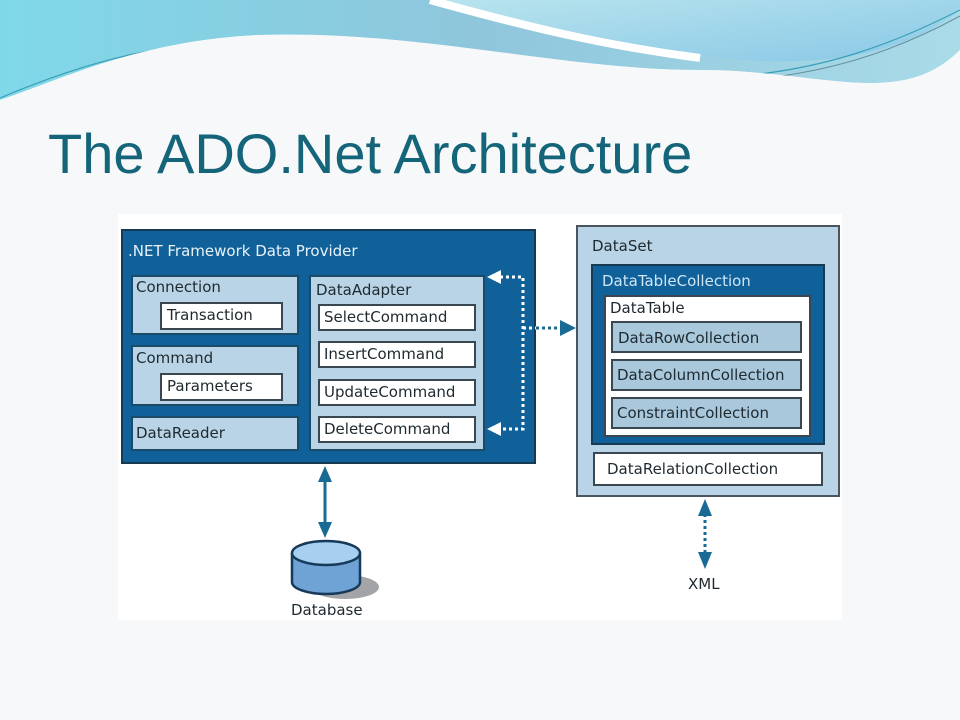  I want to click on dataadapter-label: DataAdapter, so click(364, 290).